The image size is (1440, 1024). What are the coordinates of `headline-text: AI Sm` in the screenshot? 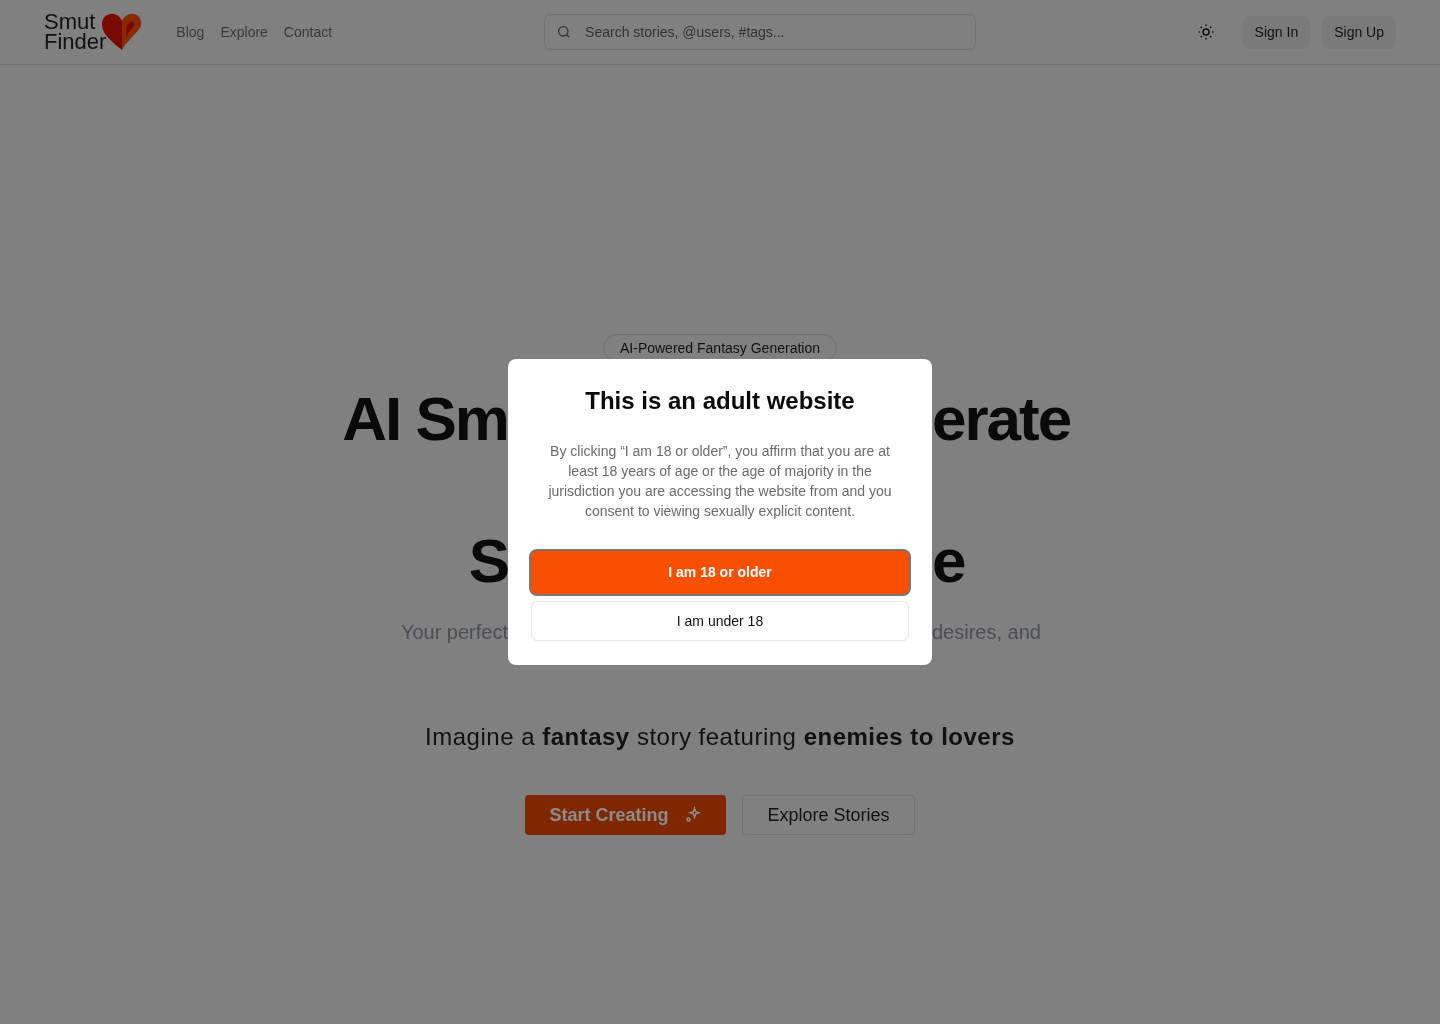 It's located at (424, 419).